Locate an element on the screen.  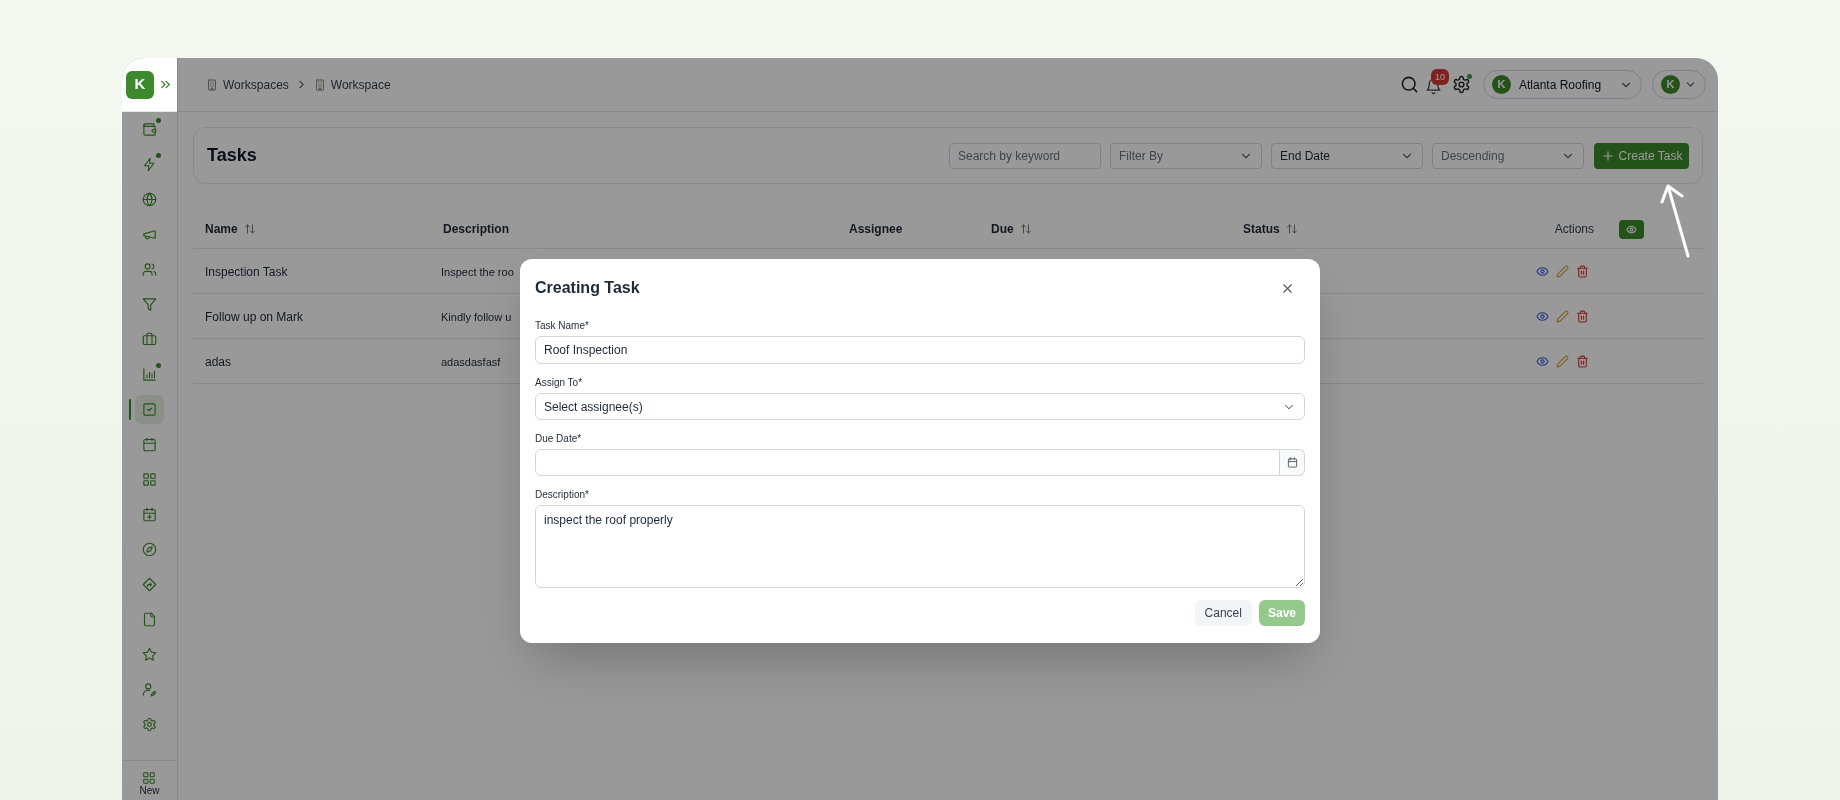
megaphone-icon is located at coordinates (149, 234).